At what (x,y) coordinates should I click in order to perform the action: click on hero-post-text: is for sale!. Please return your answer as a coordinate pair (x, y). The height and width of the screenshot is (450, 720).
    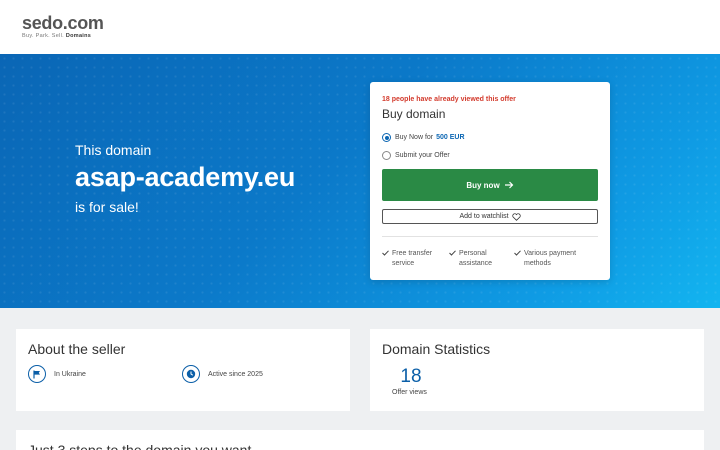
    Looking at the image, I should click on (107, 207).